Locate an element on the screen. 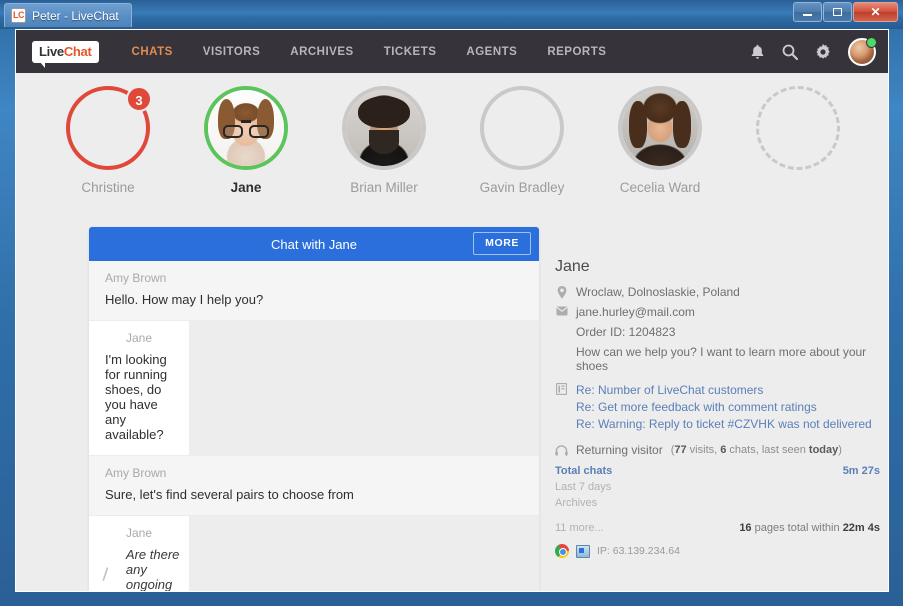 The image size is (903, 606). visitor-name: Jane is located at coordinates (246, 187).